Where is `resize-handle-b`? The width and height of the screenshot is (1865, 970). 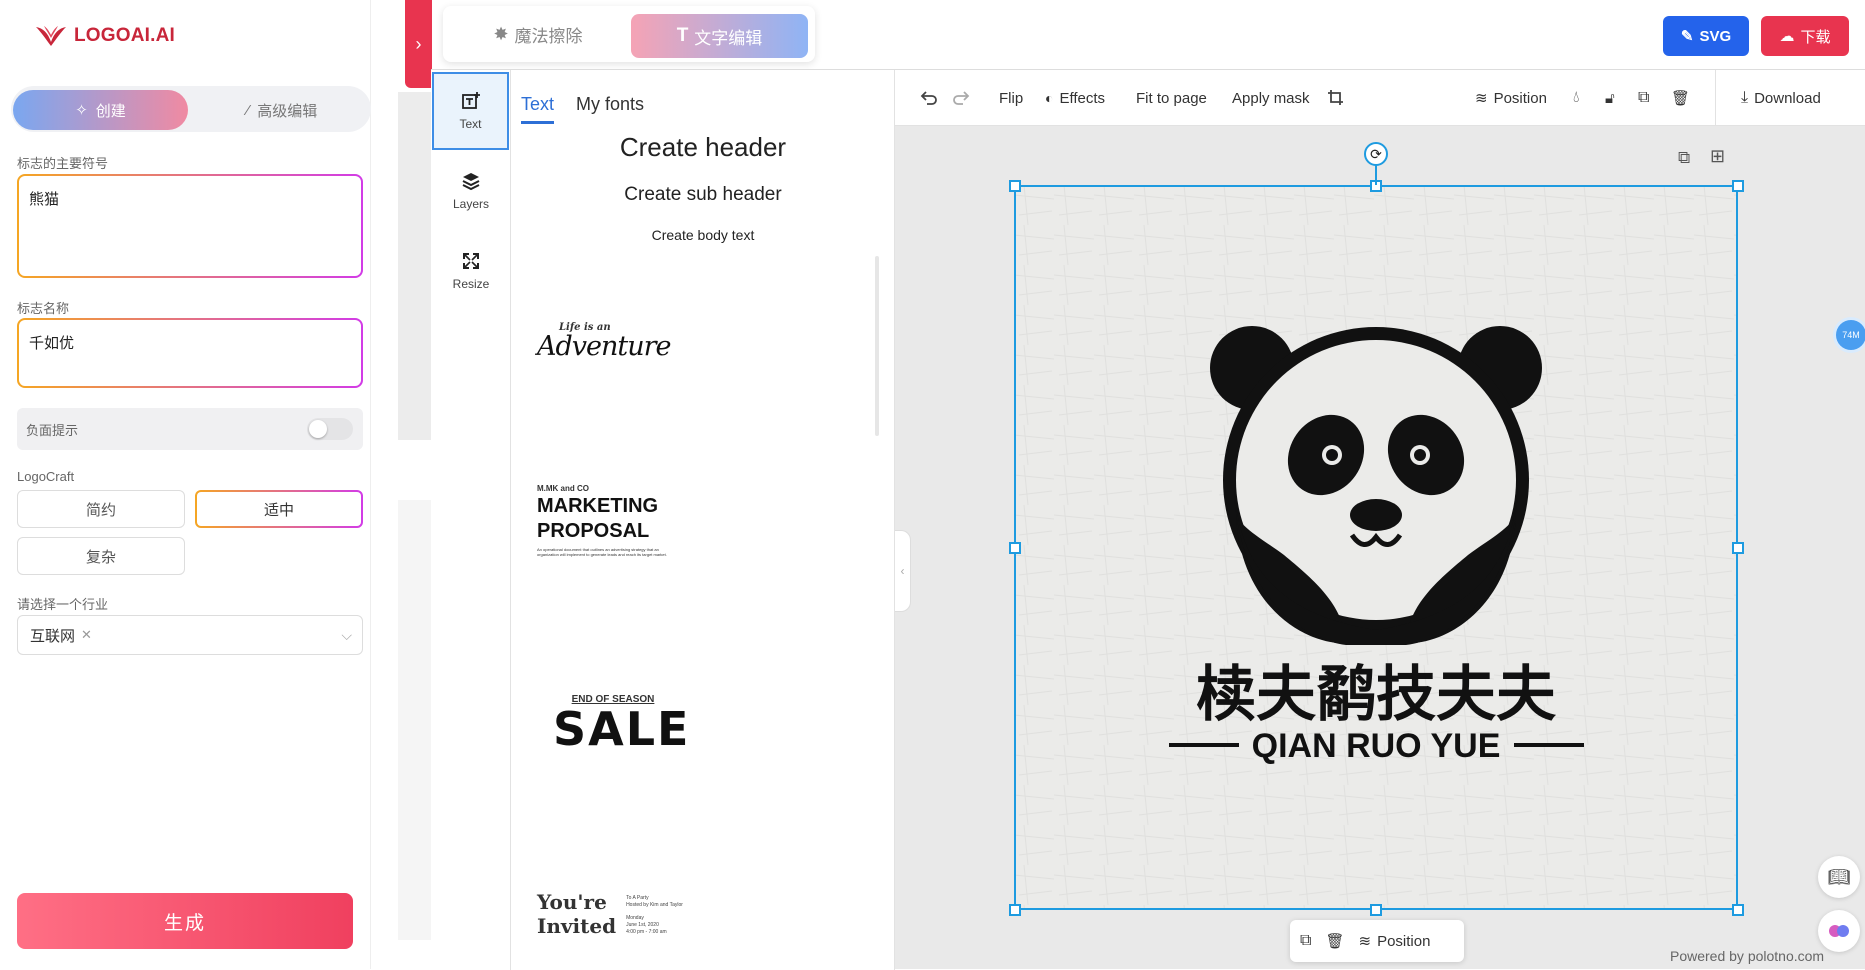 resize-handle-b is located at coordinates (1376, 910).